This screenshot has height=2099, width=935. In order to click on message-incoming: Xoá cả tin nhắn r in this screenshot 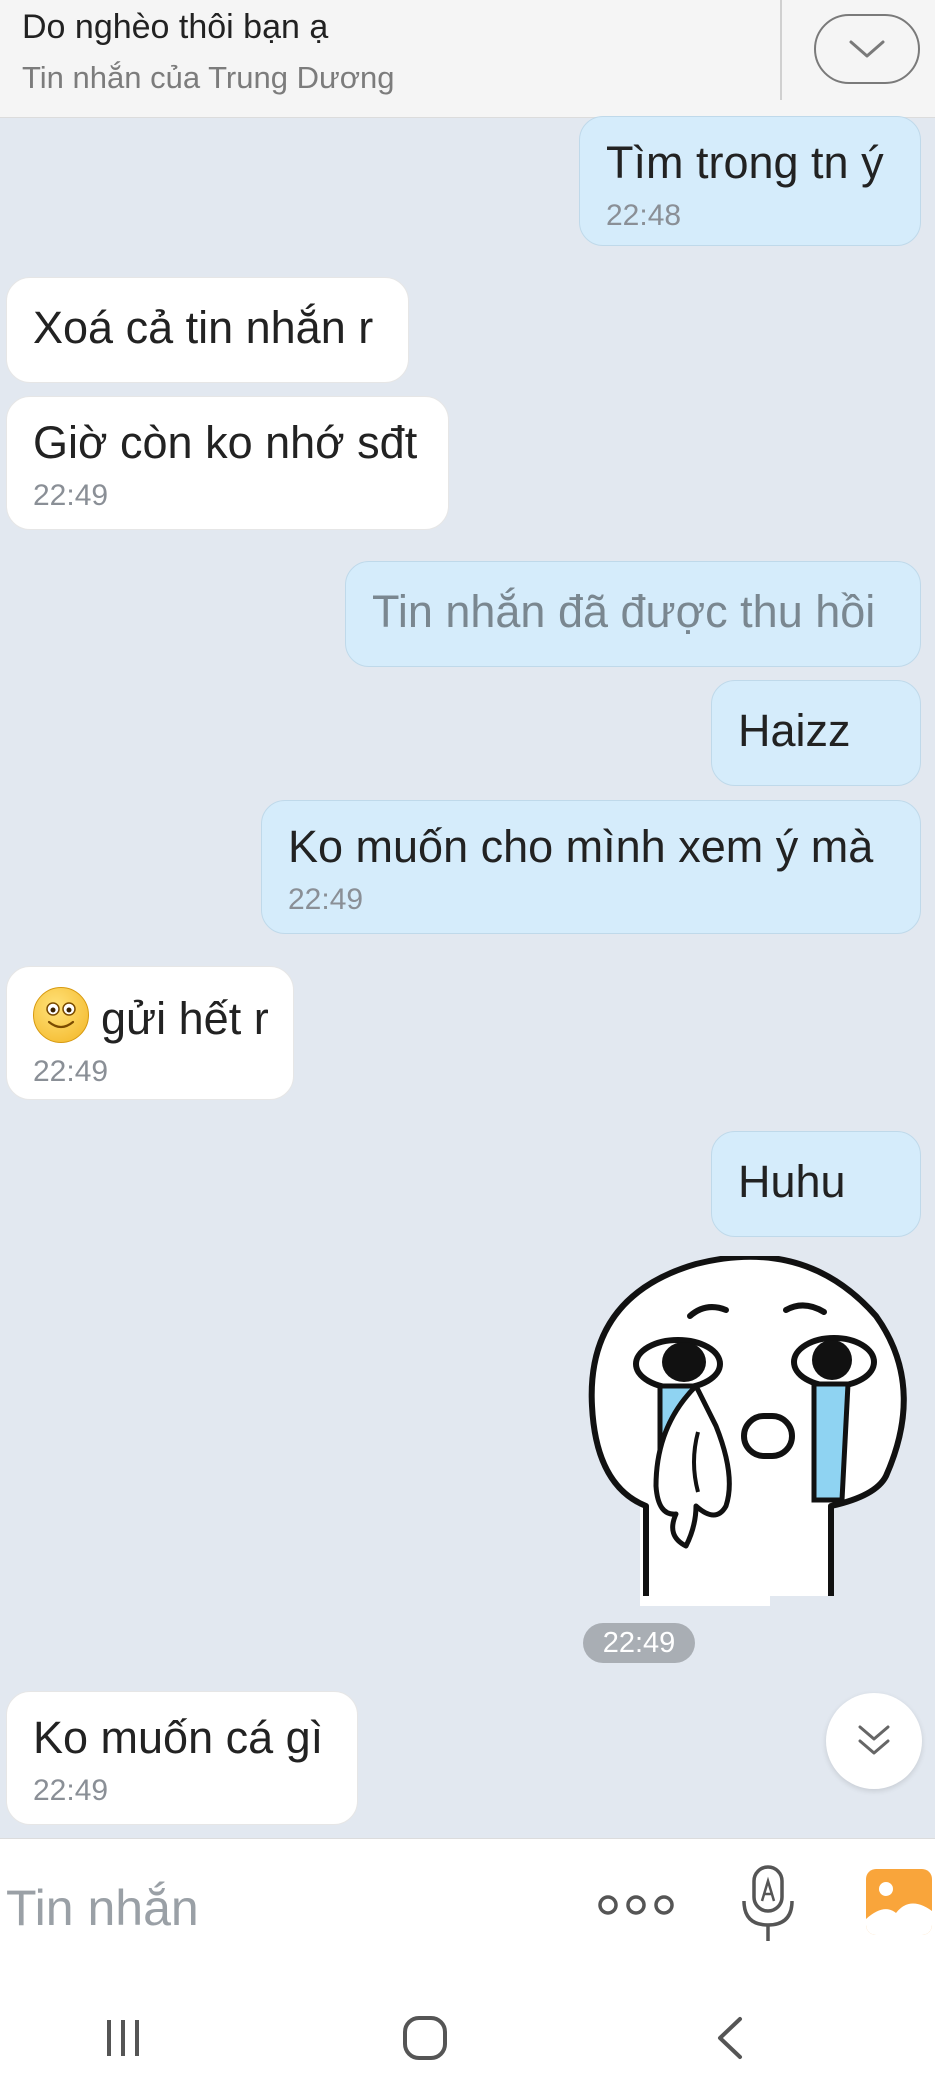, I will do `click(207, 330)`.